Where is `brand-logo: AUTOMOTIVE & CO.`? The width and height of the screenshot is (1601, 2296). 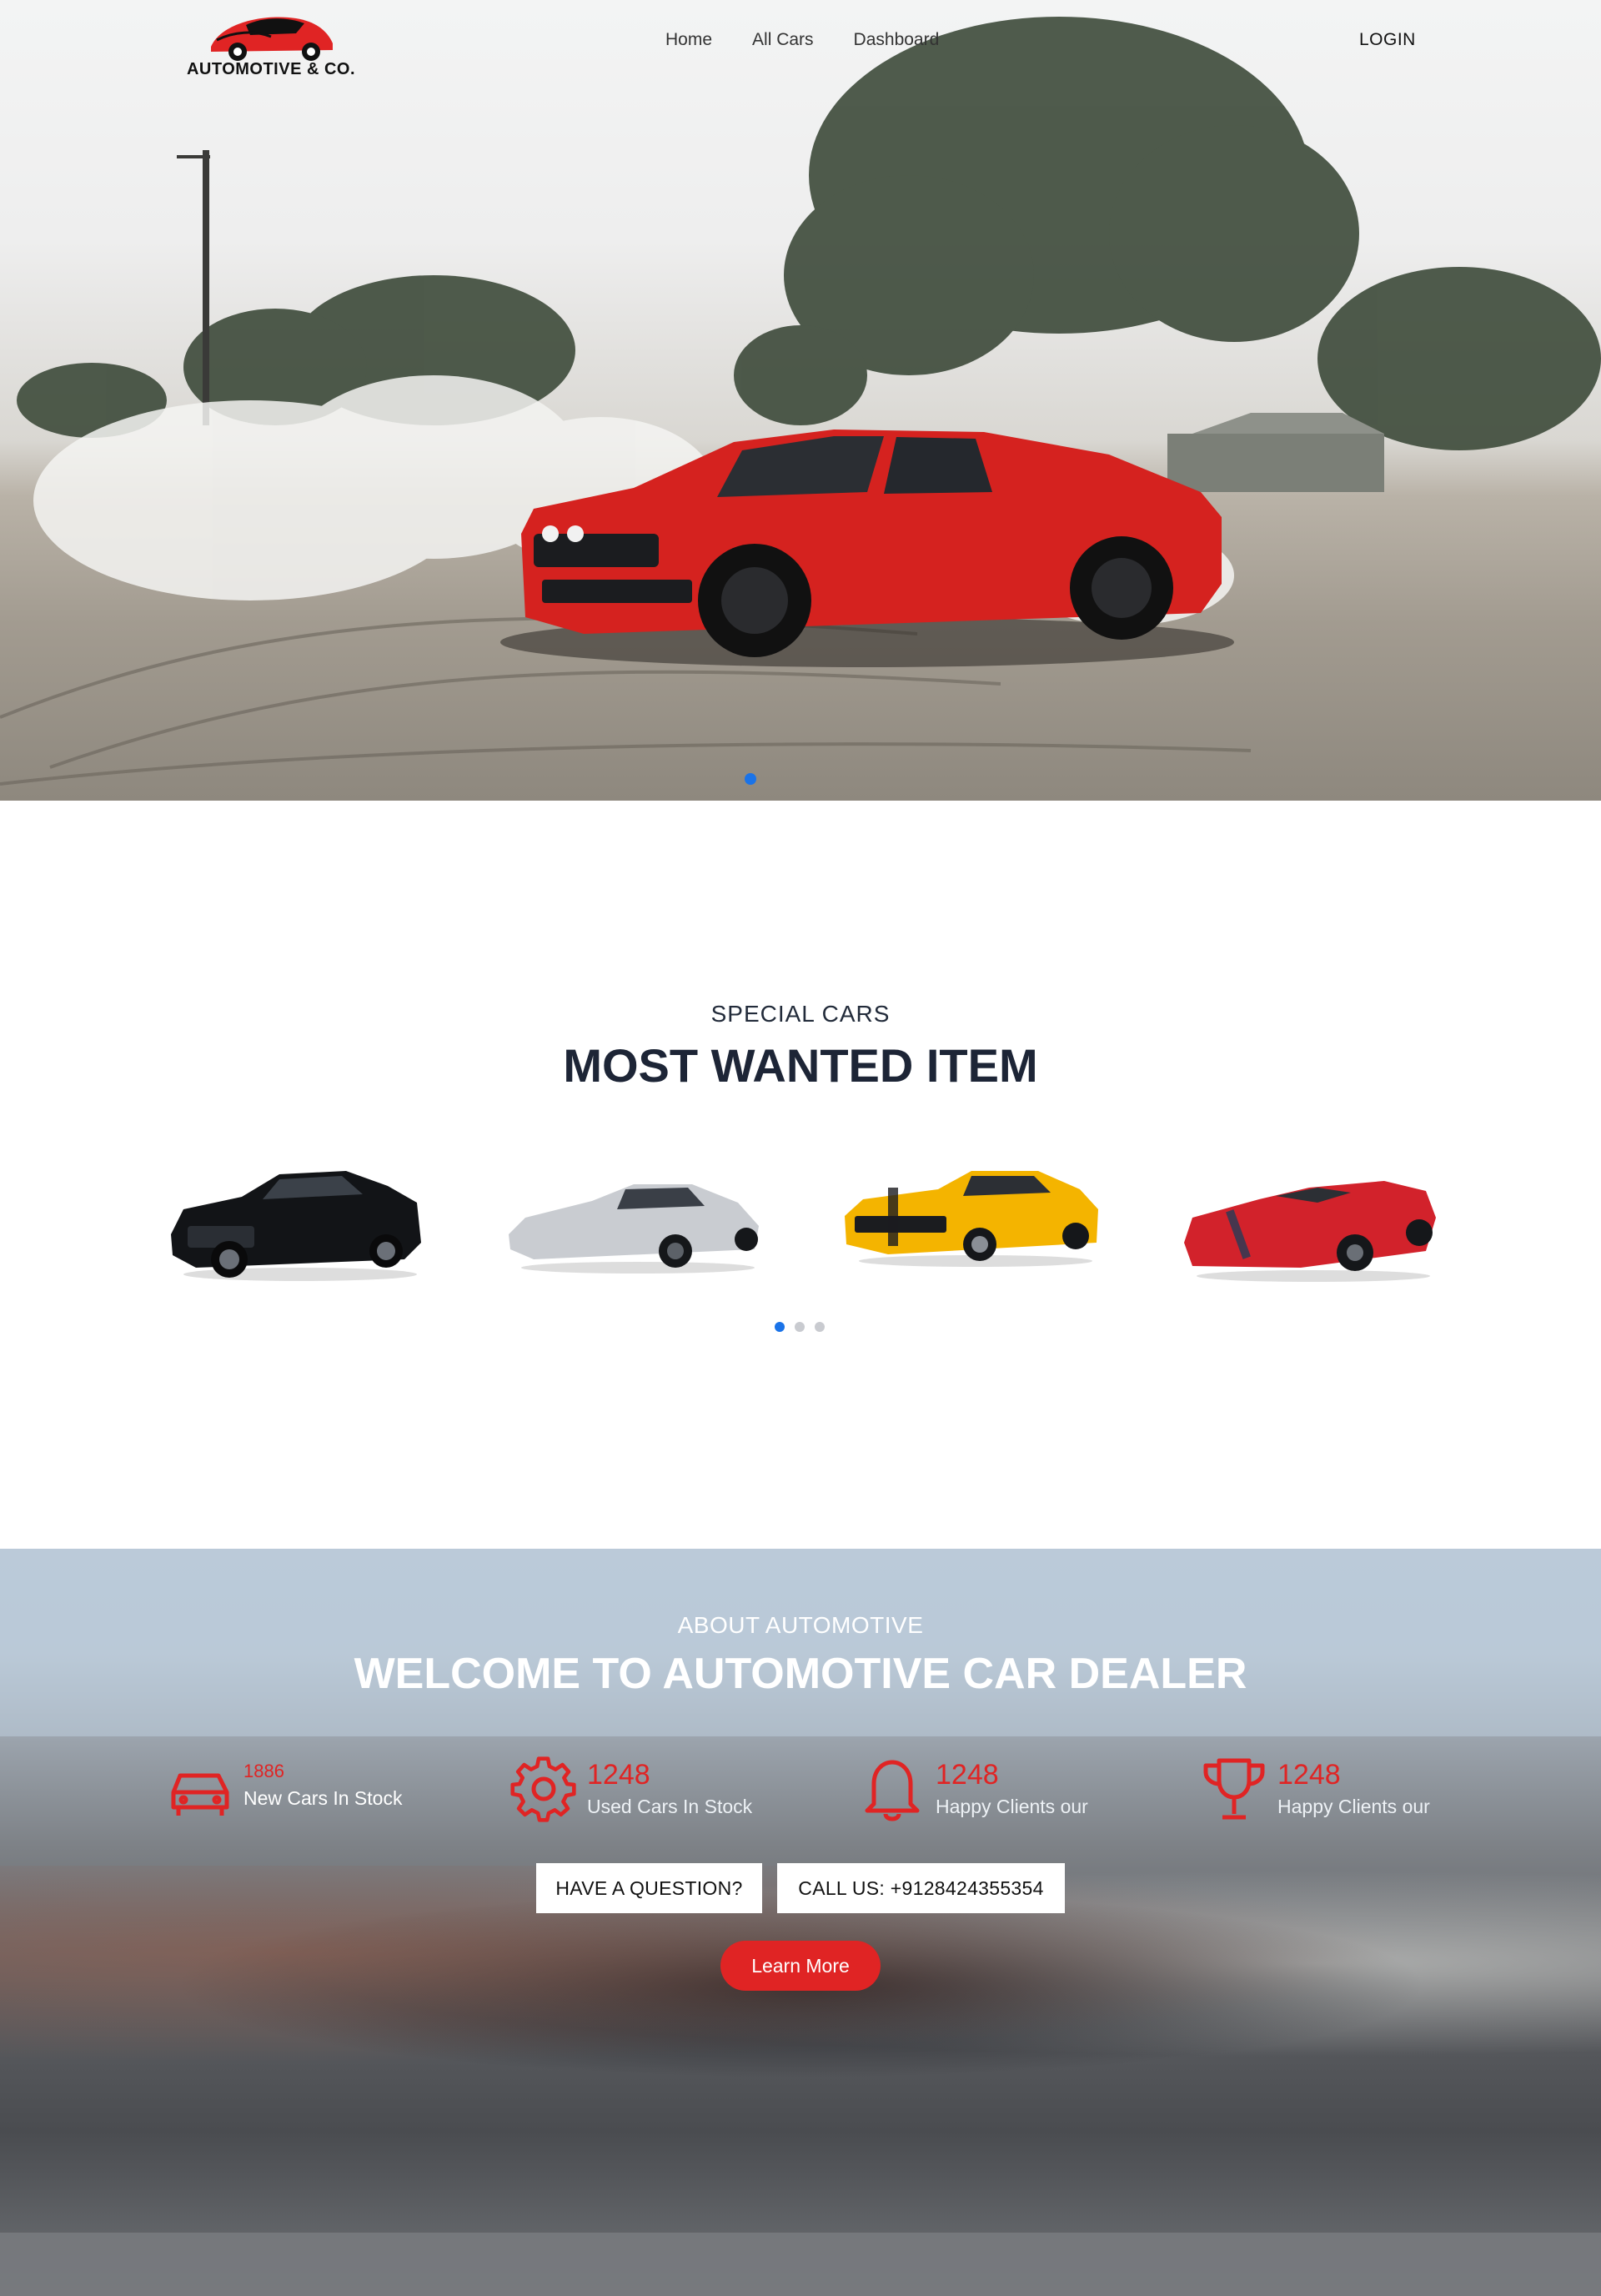
brand-logo: AUTOMOTIVE & CO. is located at coordinates (271, 44).